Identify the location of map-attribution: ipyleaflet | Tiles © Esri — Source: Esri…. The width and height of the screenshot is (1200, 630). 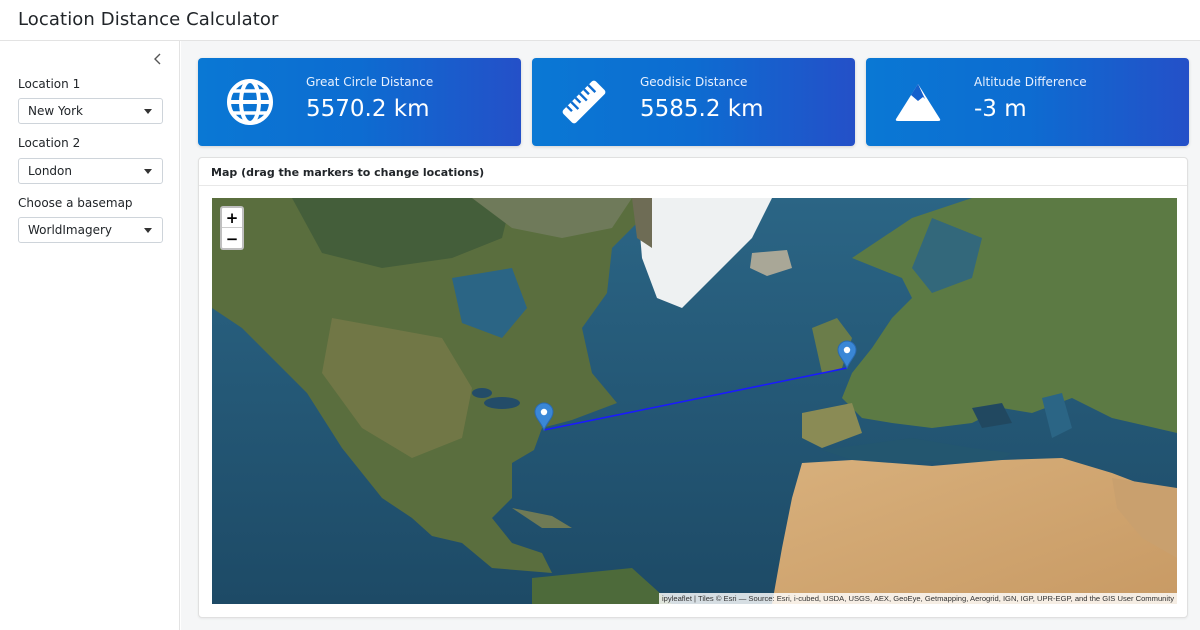
(917, 598).